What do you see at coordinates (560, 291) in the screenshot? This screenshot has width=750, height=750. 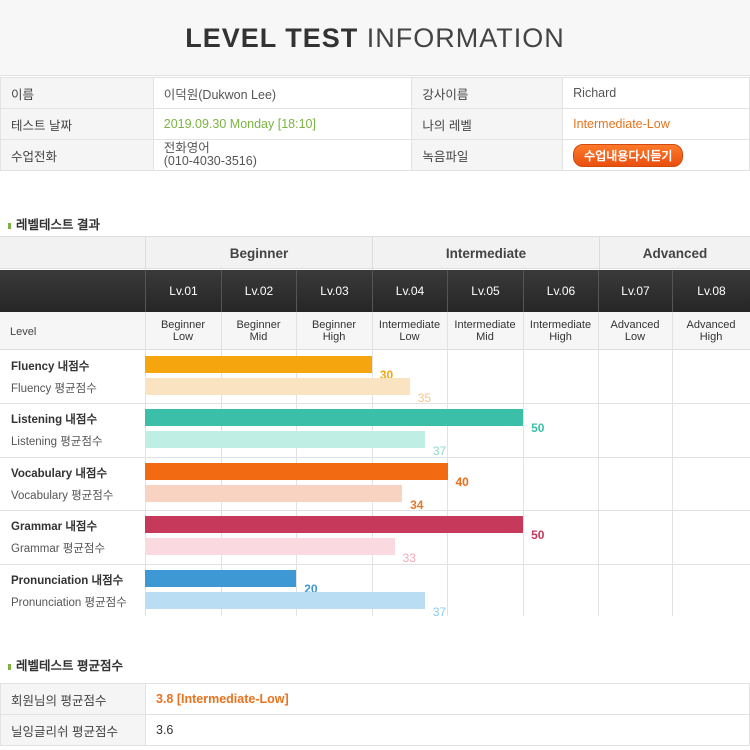 I see `level-number-6: Lv.06` at bounding box center [560, 291].